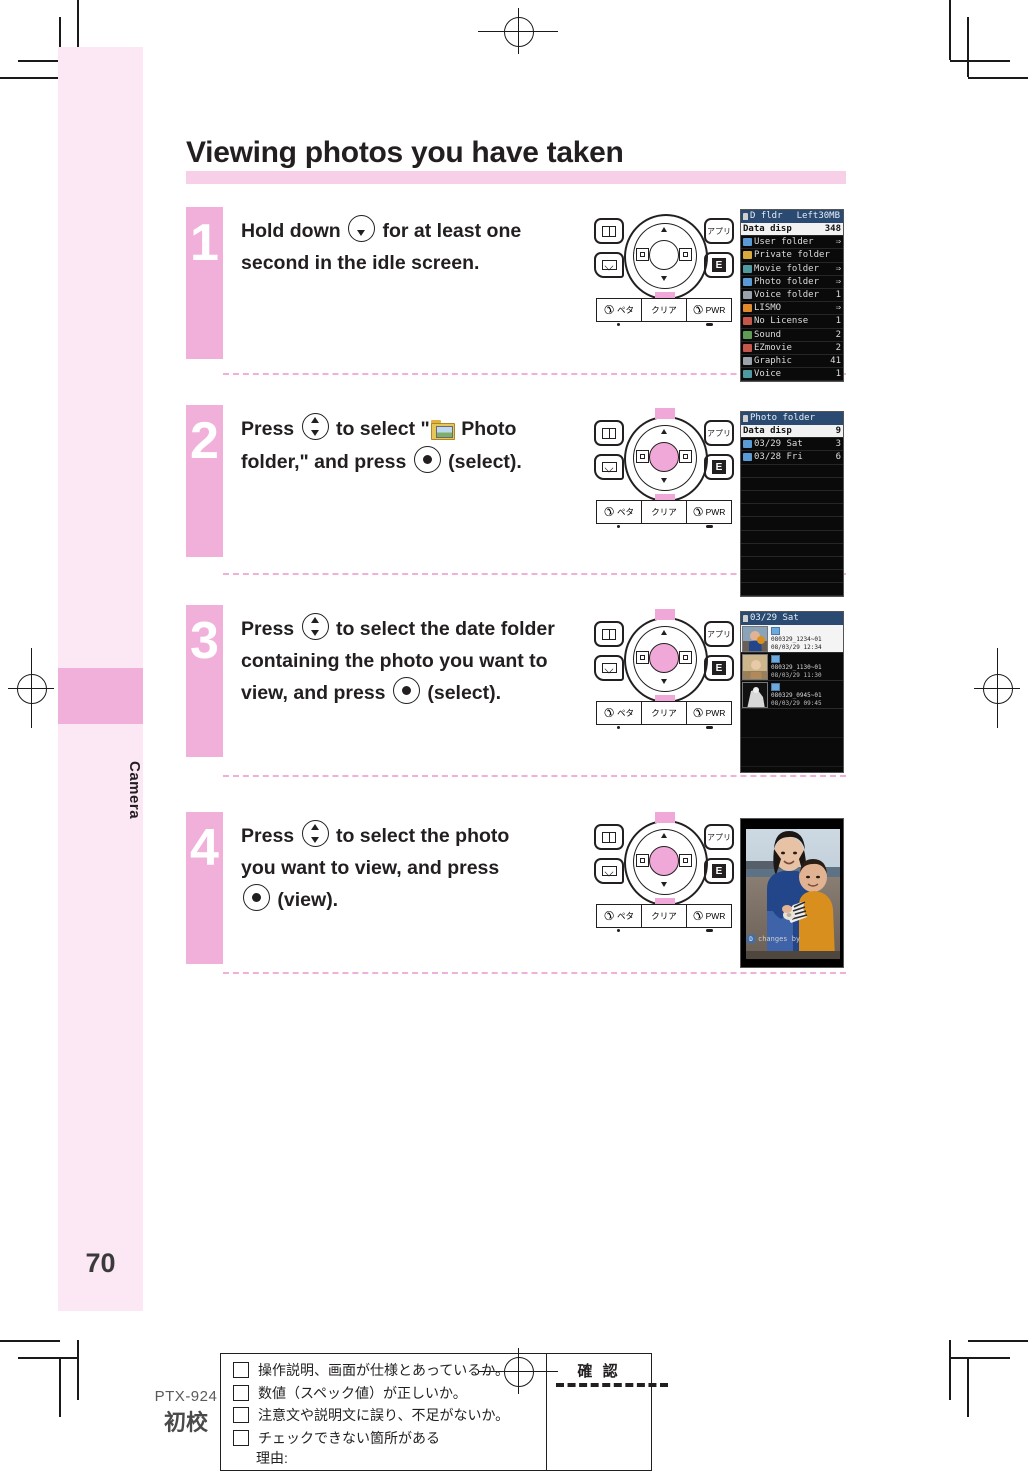  What do you see at coordinates (792, 432) in the screenshot?
I see `lcd-list-item: Data disp 9` at bounding box center [792, 432].